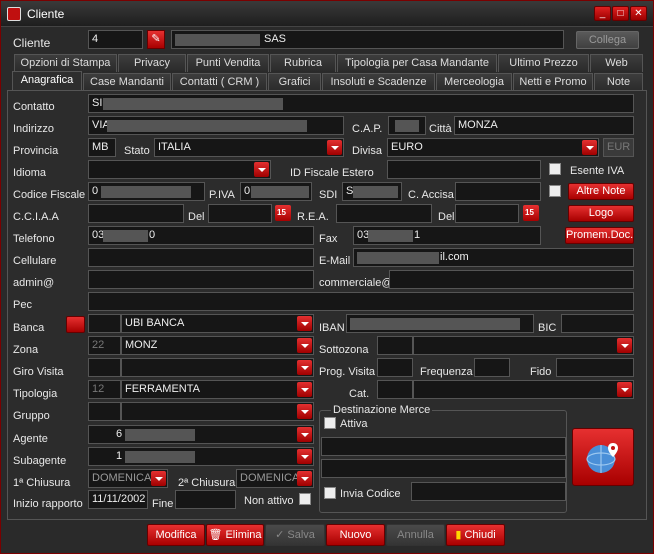 The height and width of the screenshot is (554, 654). Describe the element at coordinates (618, 82) in the screenshot. I see `tab-note: Note` at that location.